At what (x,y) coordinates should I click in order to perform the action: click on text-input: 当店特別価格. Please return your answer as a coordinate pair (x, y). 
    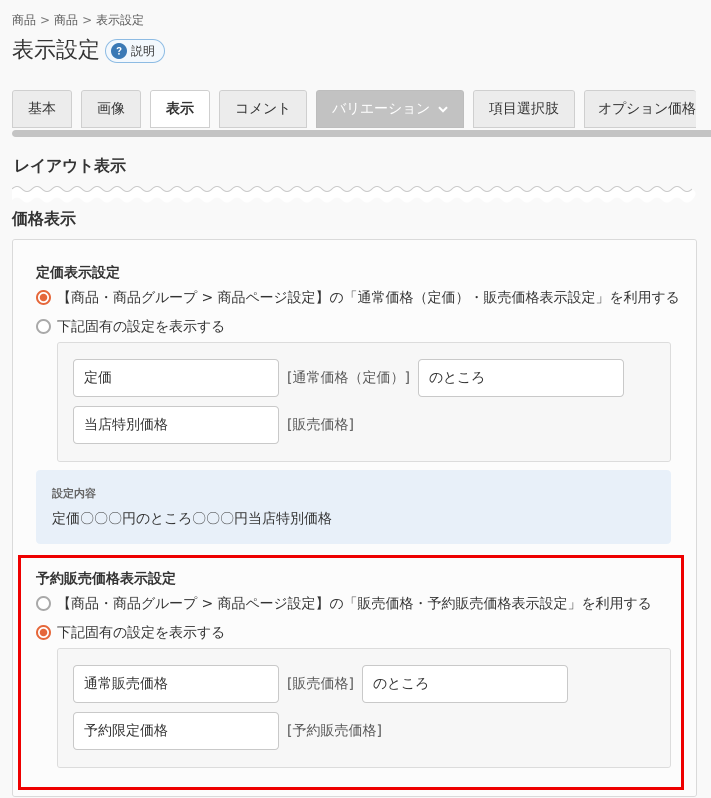
    Looking at the image, I should click on (176, 425).